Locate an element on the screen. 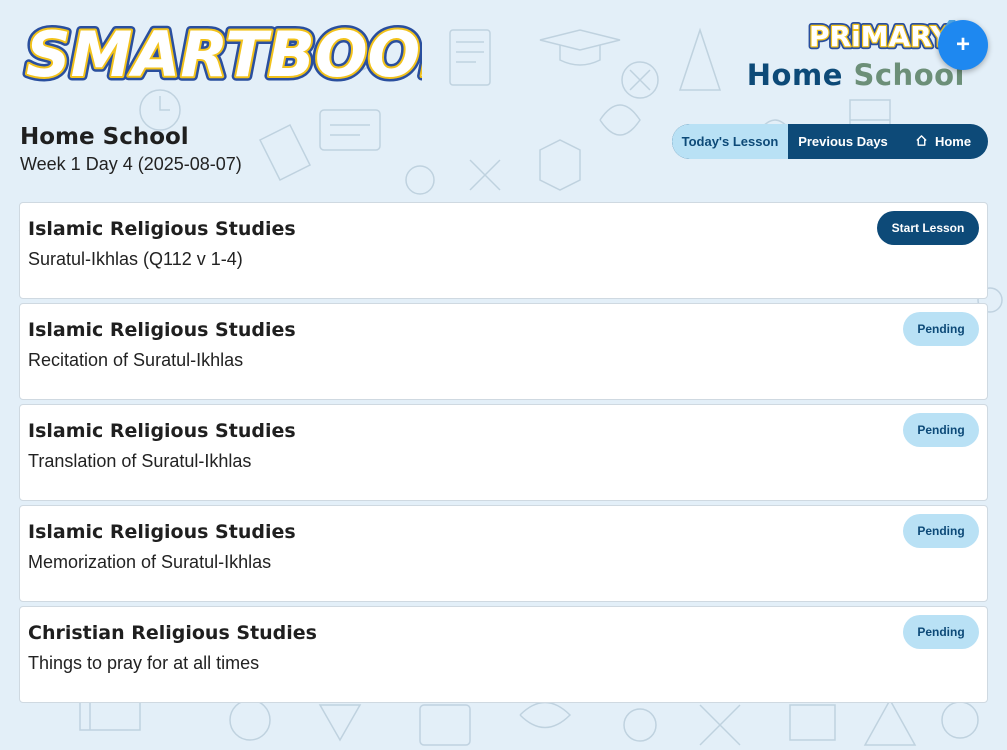 The height and width of the screenshot is (750, 1007). tab-todays-lesson: Today's Lesson is located at coordinates (730, 141).